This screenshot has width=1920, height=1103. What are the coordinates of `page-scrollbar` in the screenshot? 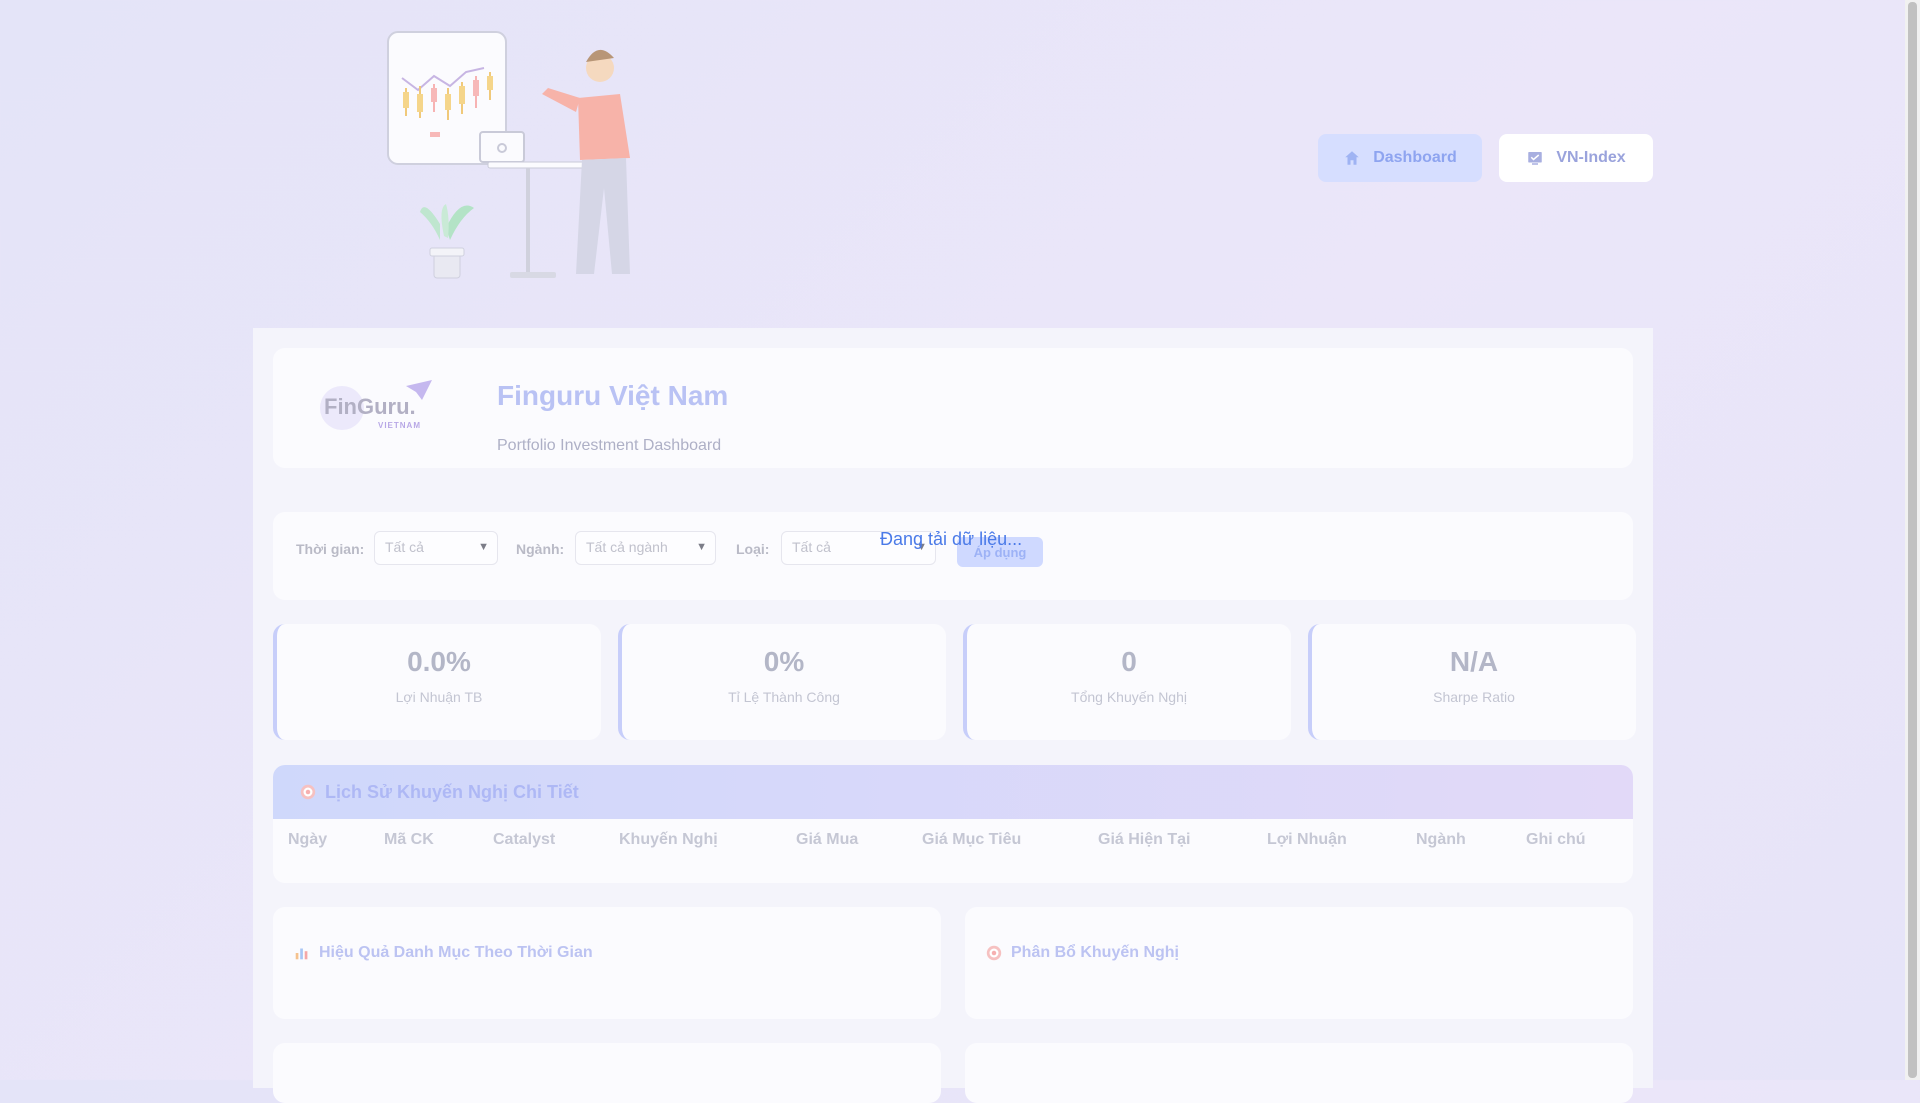 It's located at (1912, 540).